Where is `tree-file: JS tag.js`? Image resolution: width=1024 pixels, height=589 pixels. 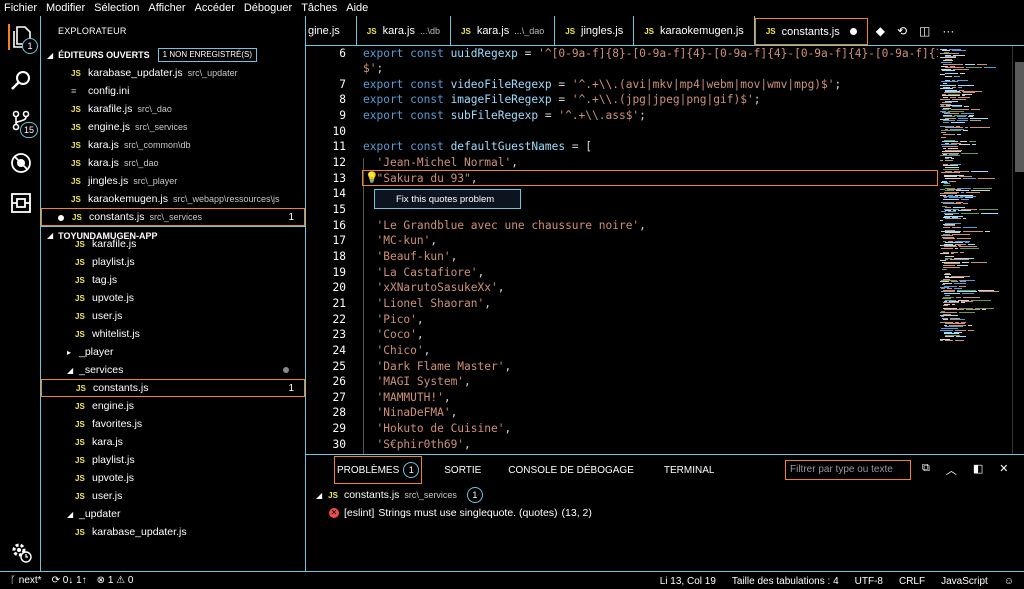 tree-file: JS tag.js is located at coordinates (173, 280).